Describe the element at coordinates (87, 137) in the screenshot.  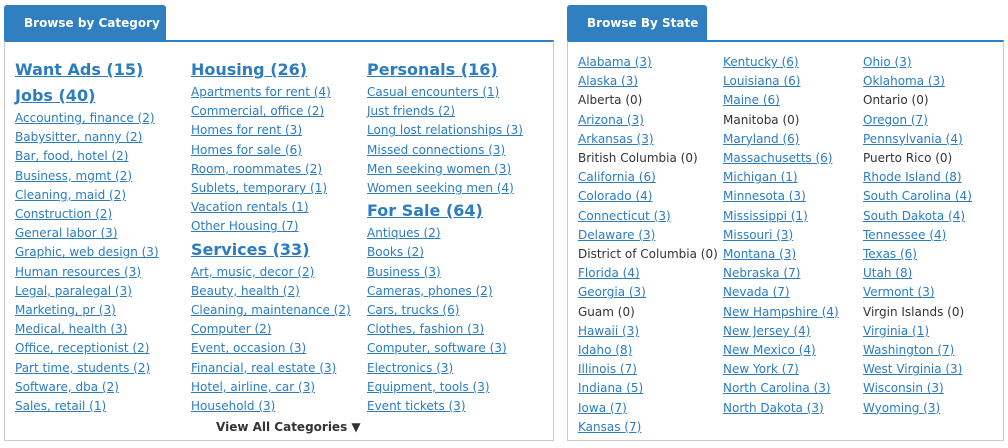
I see `category-link-babysitter-nanny: Babysitter, nanny (2)` at that location.